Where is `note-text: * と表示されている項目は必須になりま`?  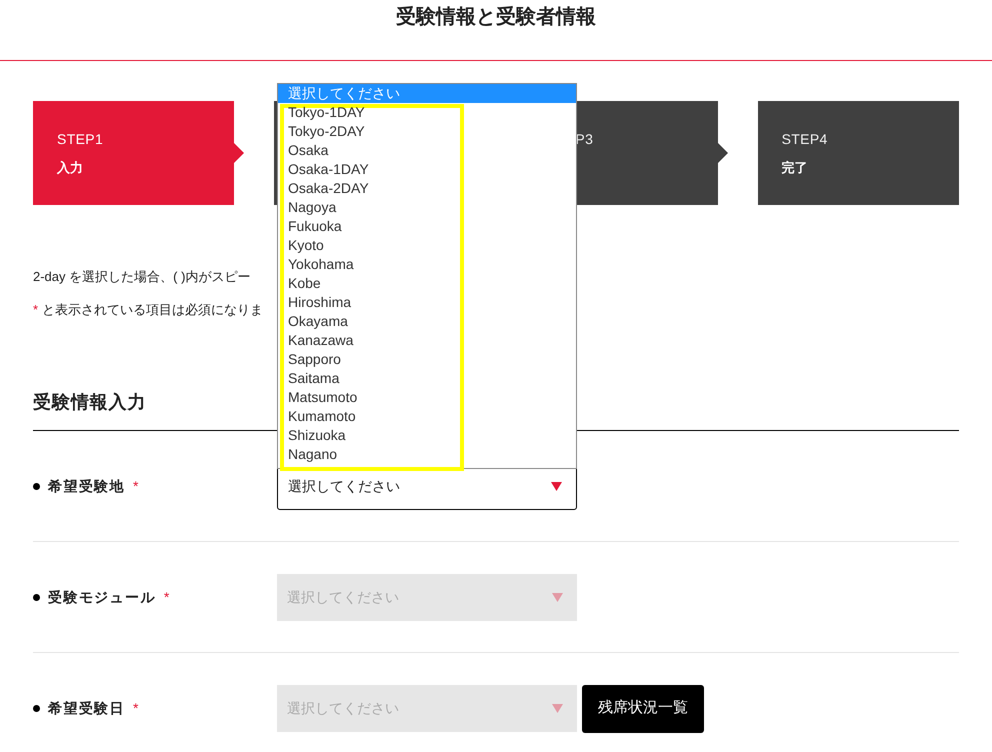 note-text: * と表示されている項目は必須になりま is located at coordinates (148, 309).